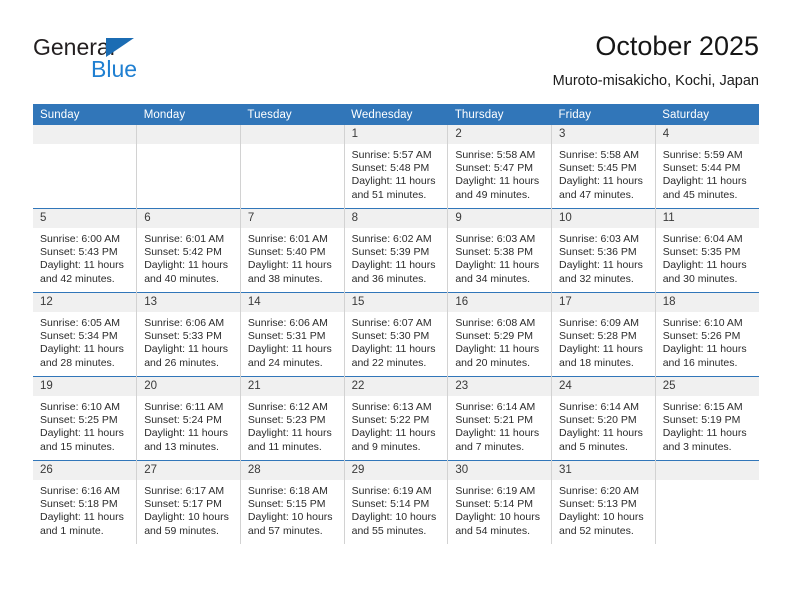  What do you see at coordinates (181, 362) in the screenshot?
I see `day-detail-line: and 26 minutes.` at bounding box center [181, 362].